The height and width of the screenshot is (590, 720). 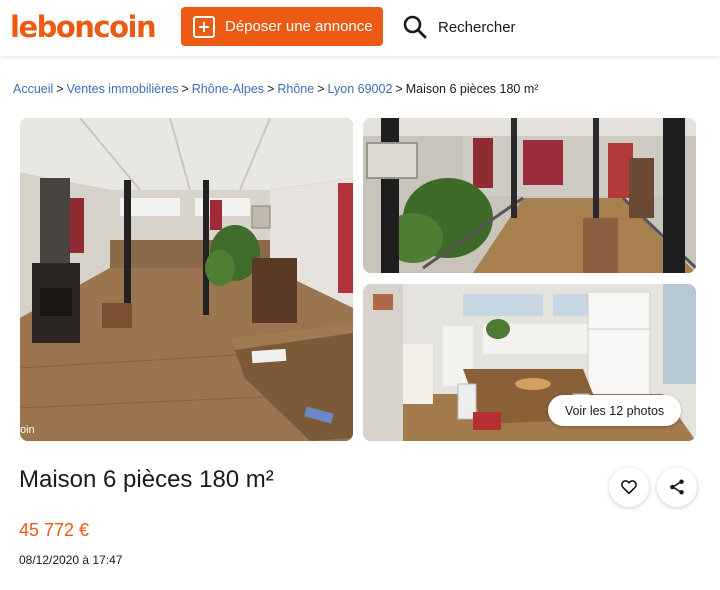 I want to click on listing-price: 45 772 €, so click(x=54, y=530).